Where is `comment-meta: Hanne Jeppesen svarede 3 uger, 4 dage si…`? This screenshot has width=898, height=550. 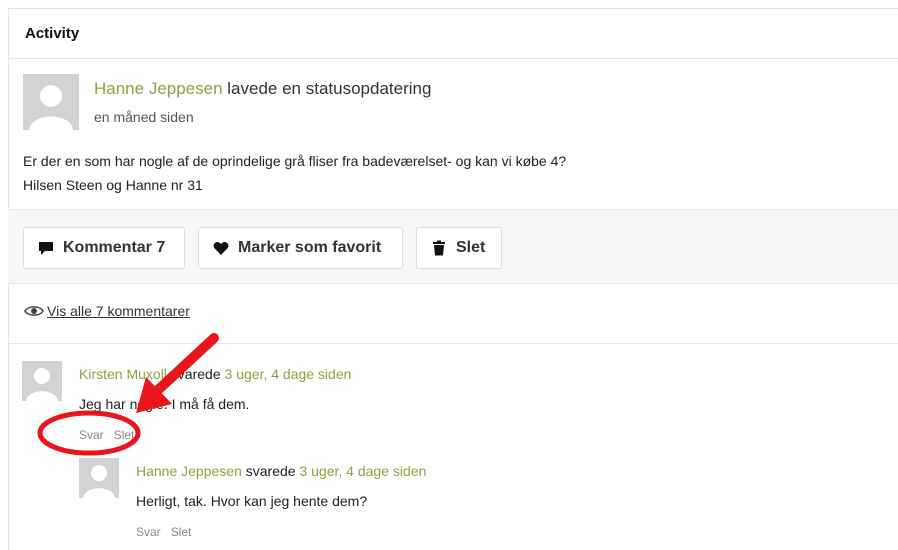 comment-meta: Hanne Jeppesen svarede 3 uger, 4 dage si… is located at coordinates (281, 471).